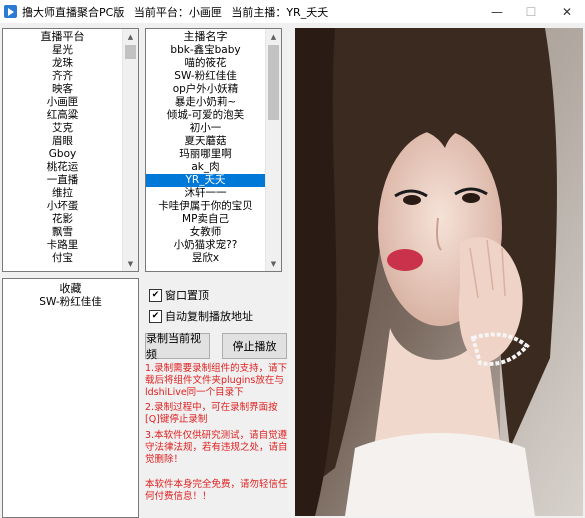 The image size is (585, 518). I want to click on platform-list-item: 花影, so click(62, 219).